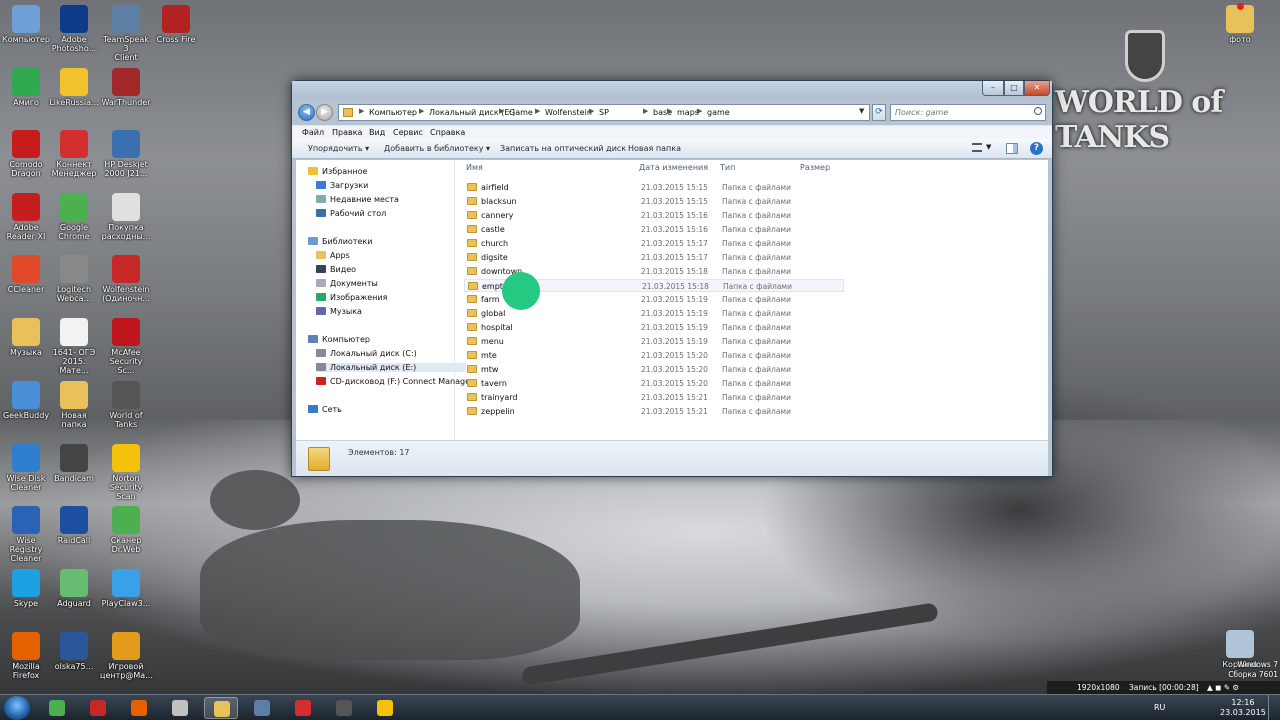 The width and height of the screenshot is (1280, 720). What do you see at coordinates (324, 112) in the screenshot?
I see `forward-button: ▶` at bounding box center [324, 112].